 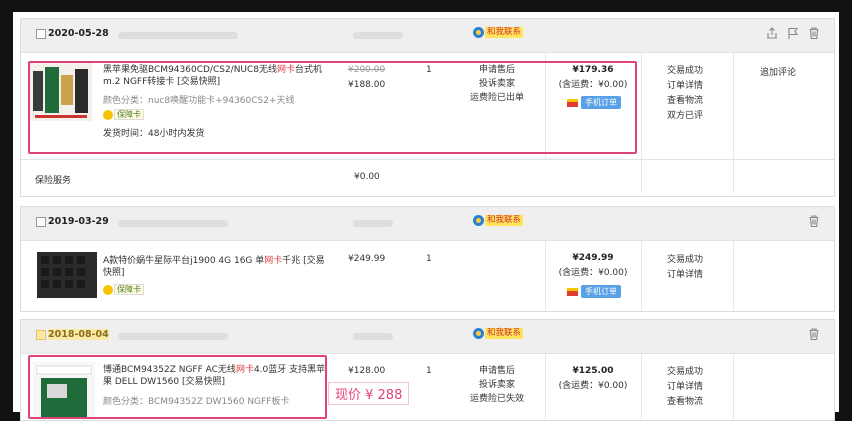 I want to click on complain-seller-link: 投诉卖家, so click(x=497, y=385).